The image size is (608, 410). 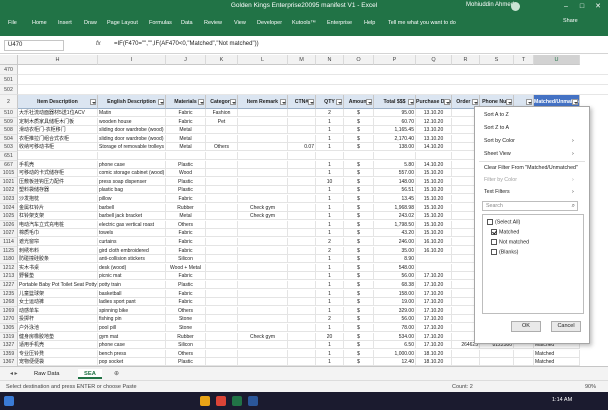 What do you see at coordinates (9, 80) in the screenshot?
I see `row-header: 501` at bounding box center [9, 80].